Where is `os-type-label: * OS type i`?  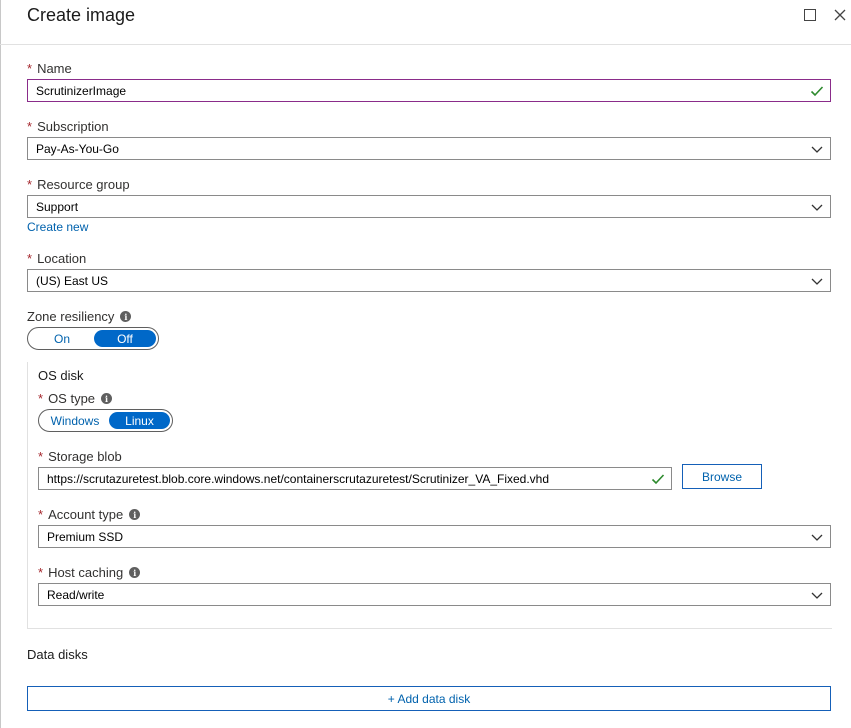
os-type-label: * OS type i is located at coordinates (75, 398).